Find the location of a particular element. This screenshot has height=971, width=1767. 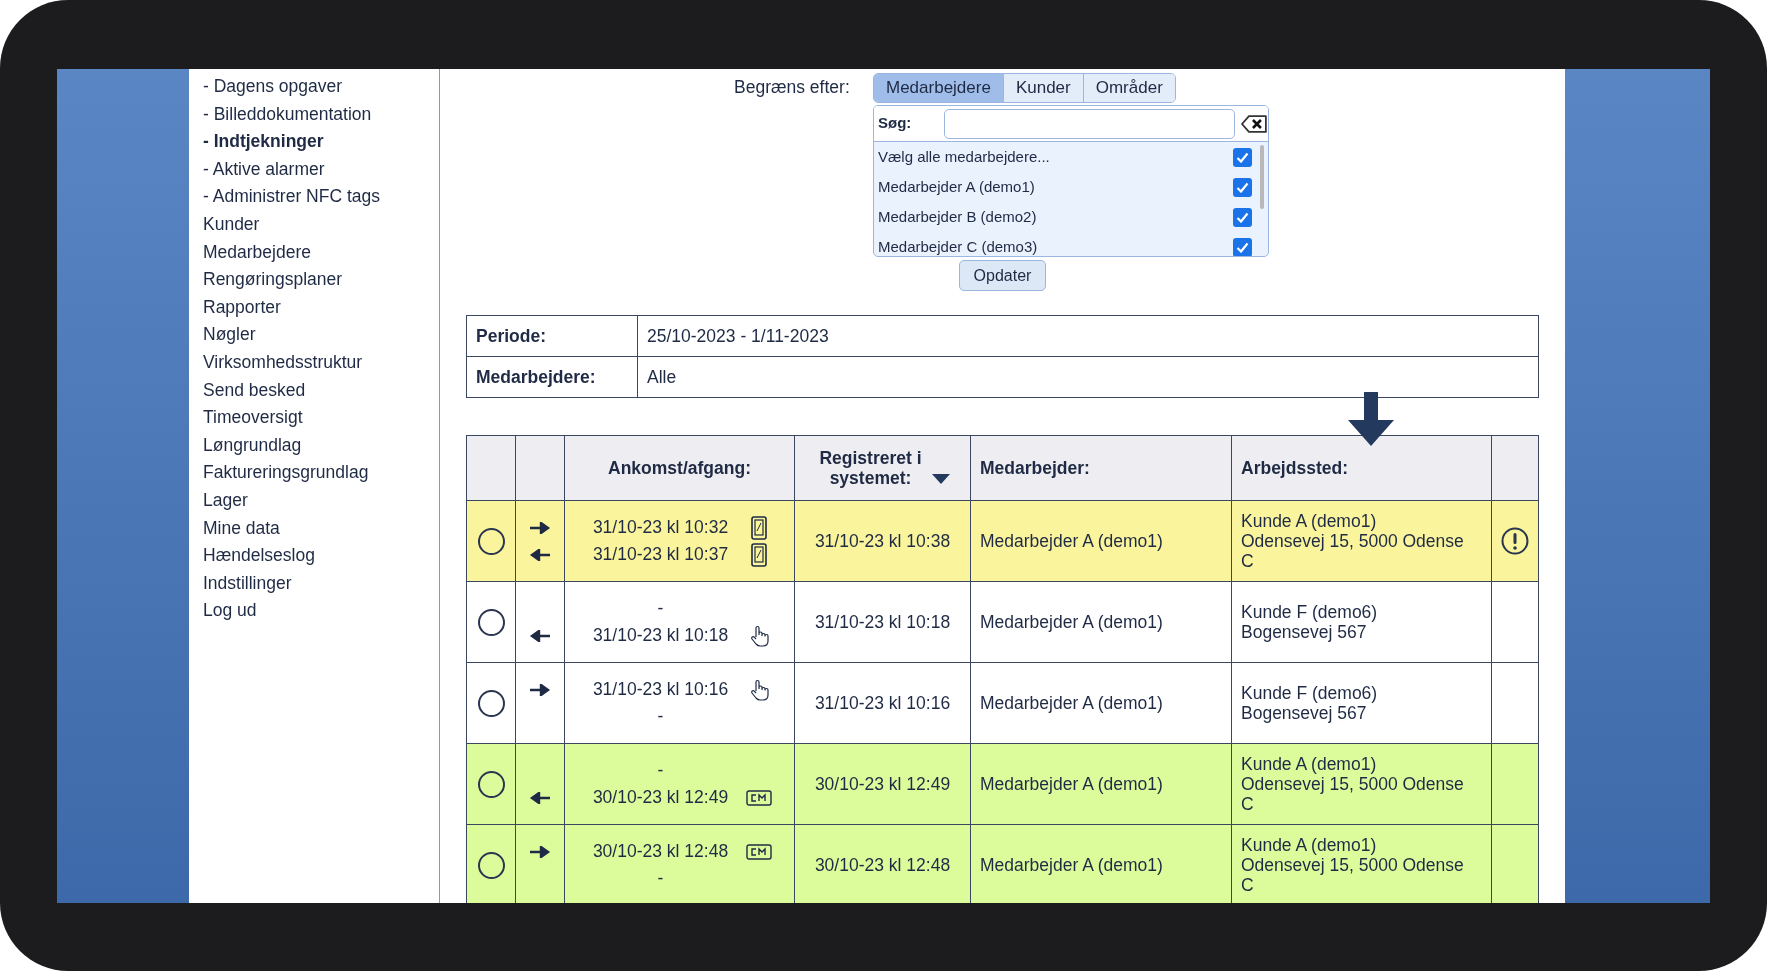

table-row: 31/10-23 kl 10:32 31/10-23 kl 10:37 31/10-23 kl 10:38 Medarbejder A (demo1) Kunde A (demo1) Odensevej 15, 5000 Odense C is located at coordinates (1002, 541).